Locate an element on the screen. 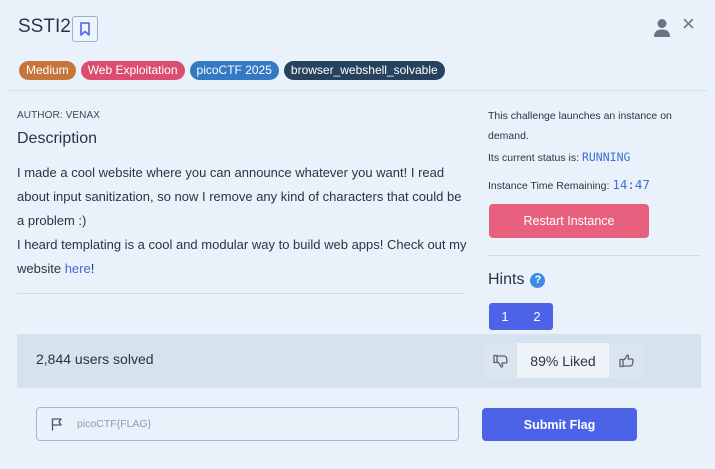 Image resolution: width=715 pixels, height=469 pixels. user-icon is located at coordinates (662, 28).